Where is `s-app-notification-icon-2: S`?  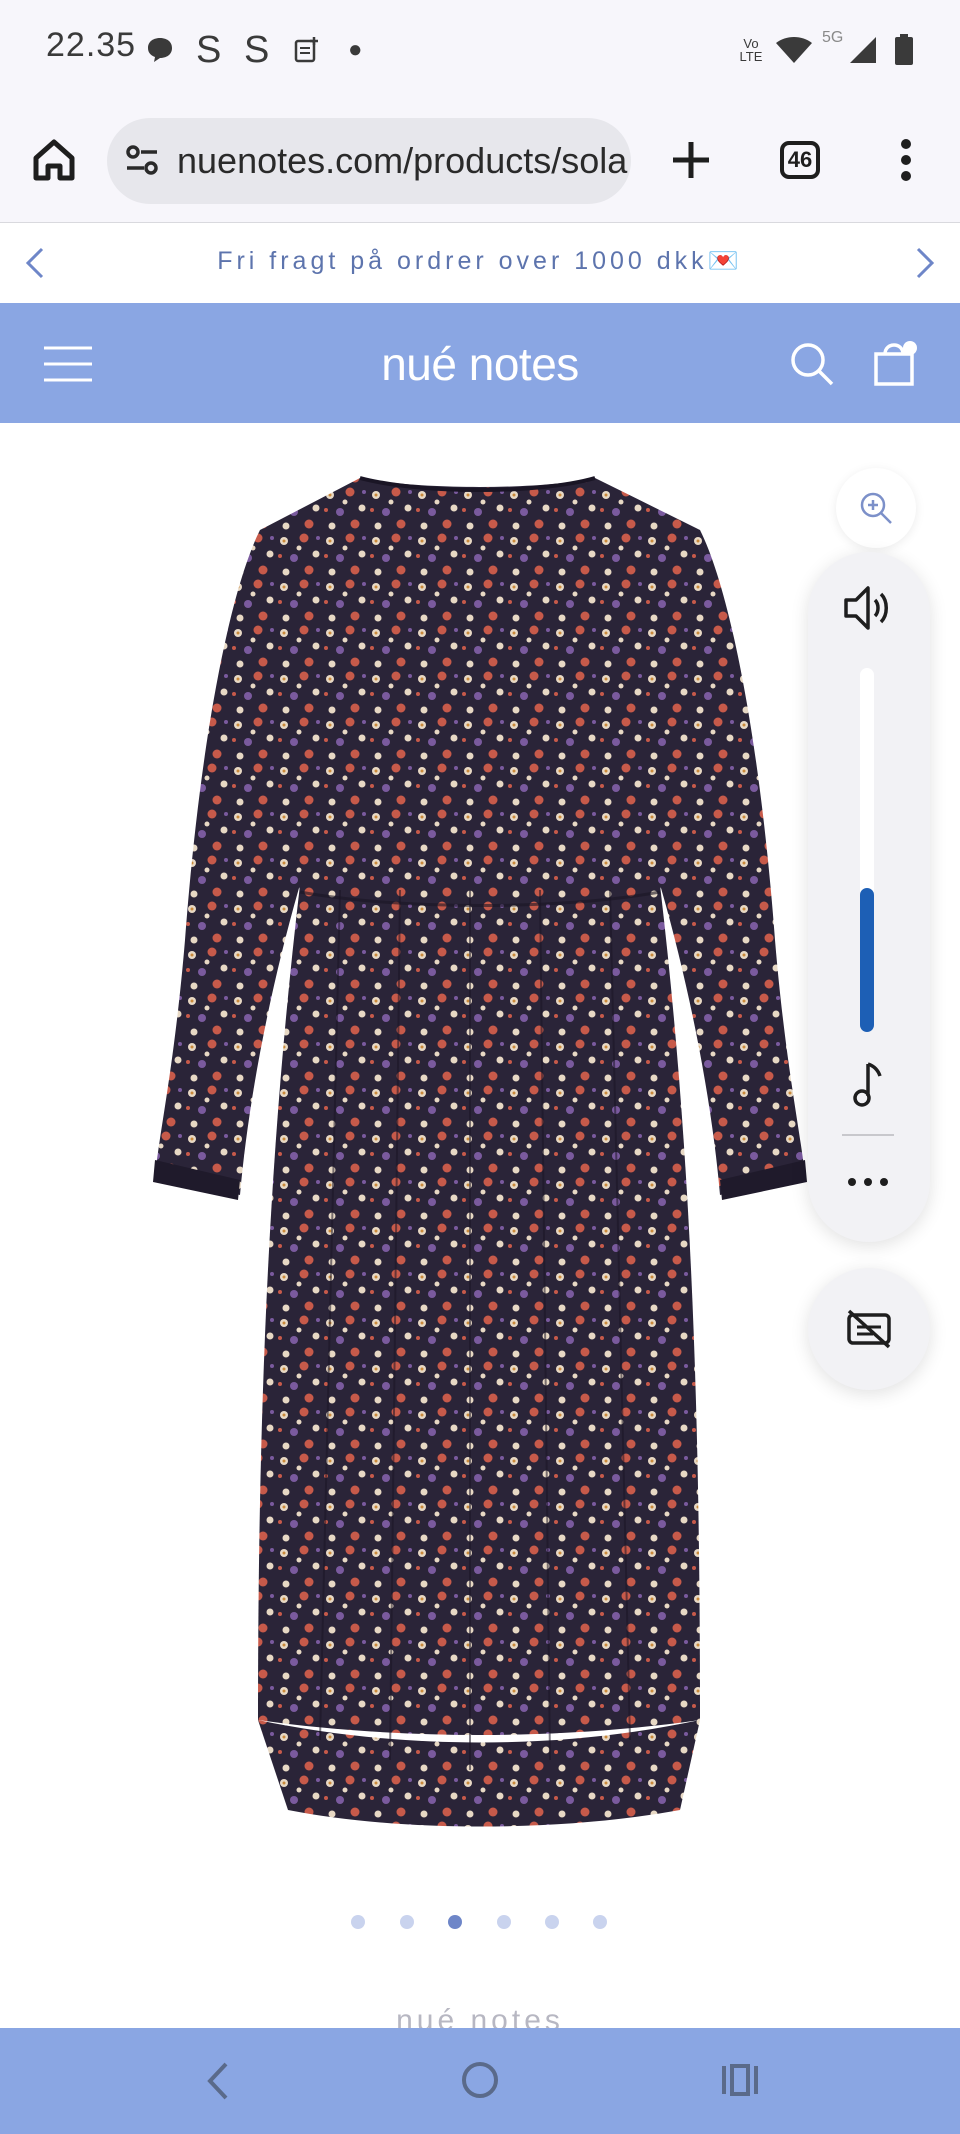 s-app-notification-icon-2: S is located at coordinates (257, 49).